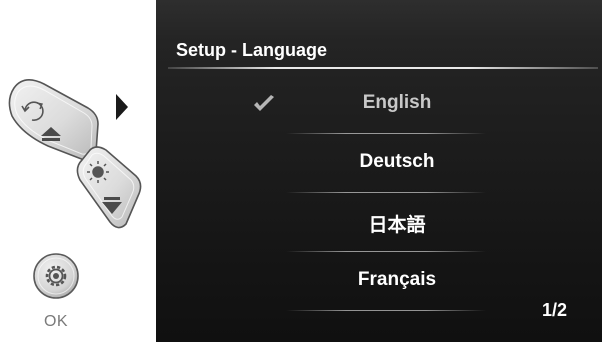 The image size is (602, 342). What do you see at coordinates (264, 103) in the screenshot?
I see `checkmark-icon` at bounding box center [264, 103].